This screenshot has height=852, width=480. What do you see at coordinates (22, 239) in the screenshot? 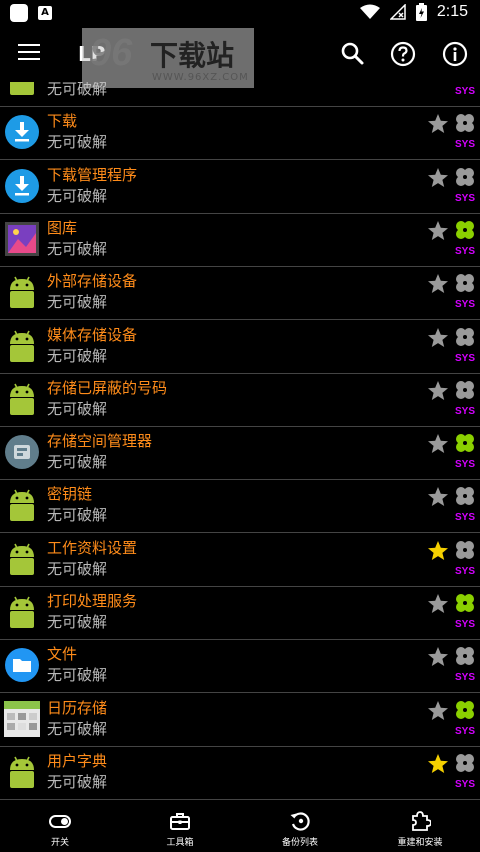
I see `gallery-icon` at bounding box center [22, 239].